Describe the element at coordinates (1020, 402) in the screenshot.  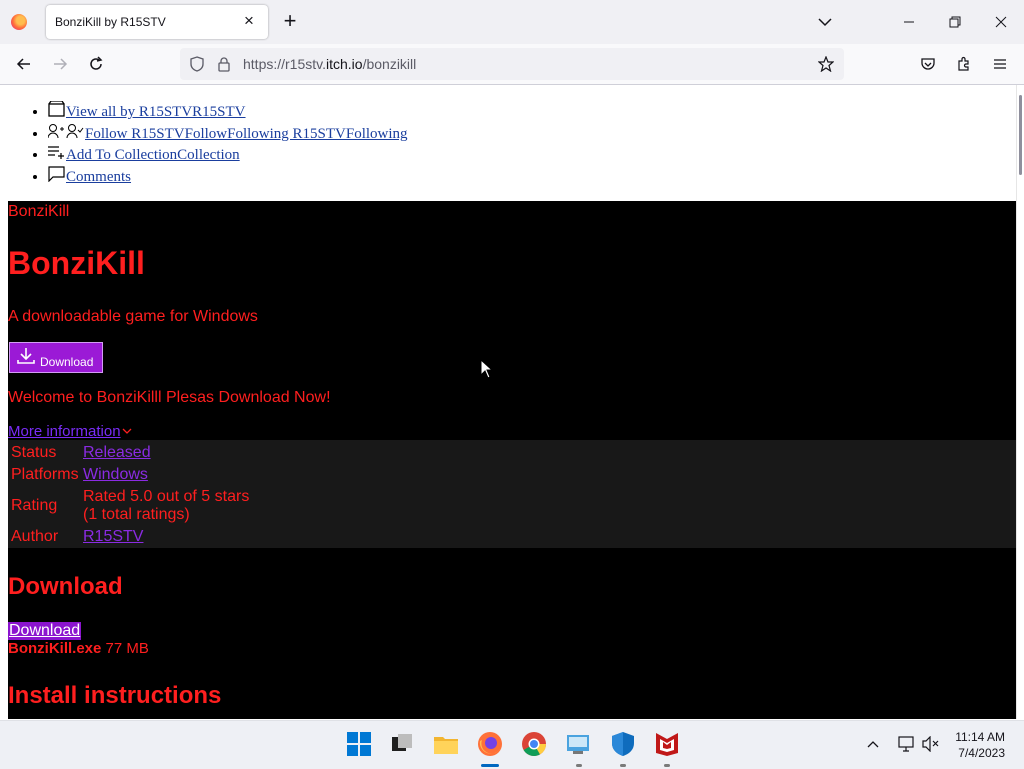
I see `page-scrollbar` at that location.